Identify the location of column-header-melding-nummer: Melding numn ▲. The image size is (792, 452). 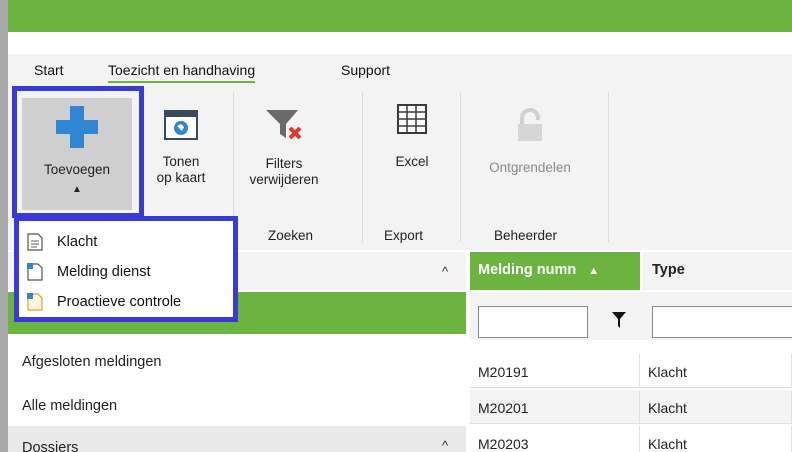
(555, 271).